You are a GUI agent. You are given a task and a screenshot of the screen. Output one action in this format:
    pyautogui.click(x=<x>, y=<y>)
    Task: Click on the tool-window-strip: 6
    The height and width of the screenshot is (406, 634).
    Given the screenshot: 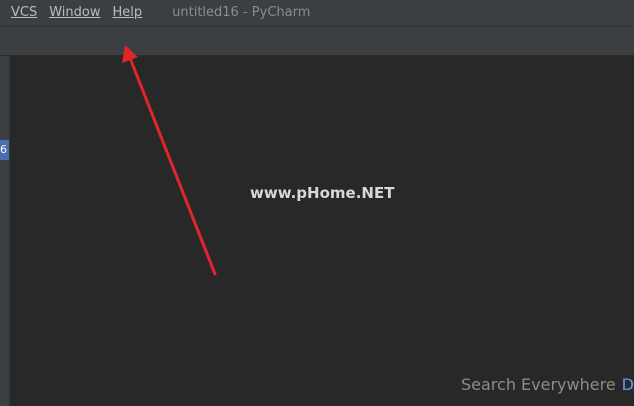 What is the action you would take?
    pyautogui.click(x=5, y=231)
    